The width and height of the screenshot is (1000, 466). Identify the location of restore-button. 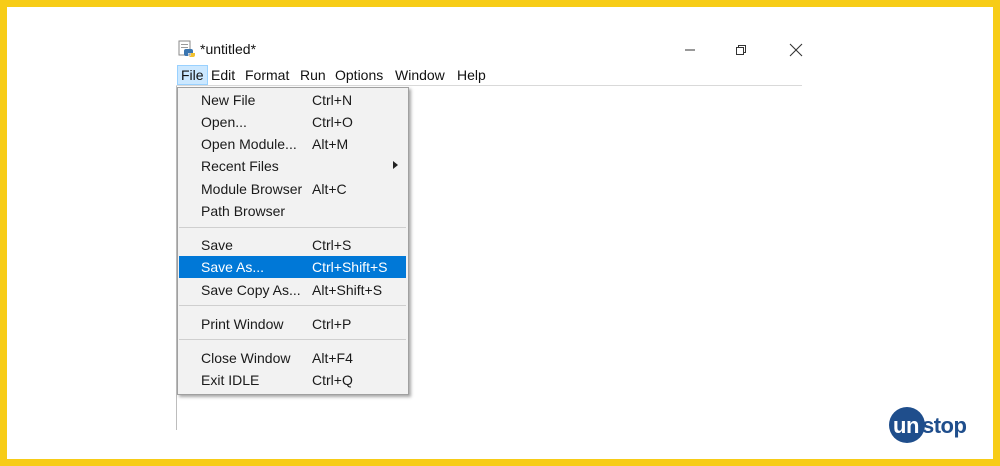
(741, 50).